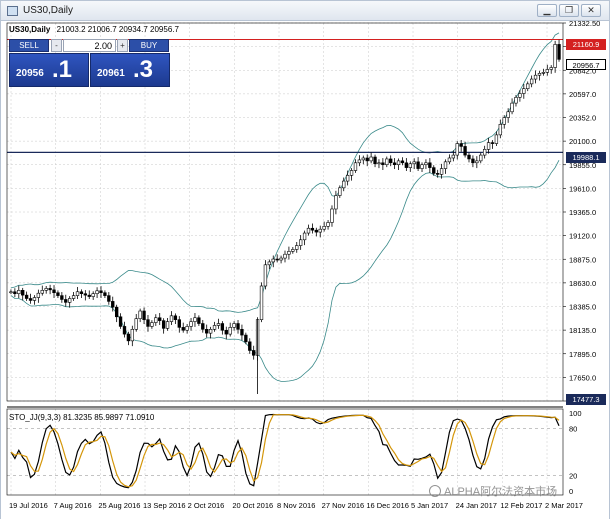  Describe the element at coordinates (149, 45) in the screenshot. I see `buy-button: BUY` at that location.